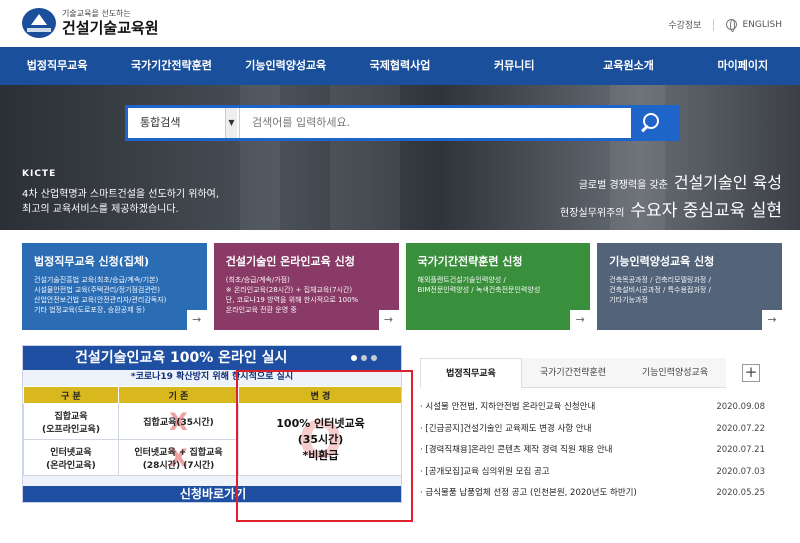 The image size is (800, 543). Describe the element at coordinates (743, 66) in the screenshot. I see `nav-item-mypage: 마이페이지` at that location.